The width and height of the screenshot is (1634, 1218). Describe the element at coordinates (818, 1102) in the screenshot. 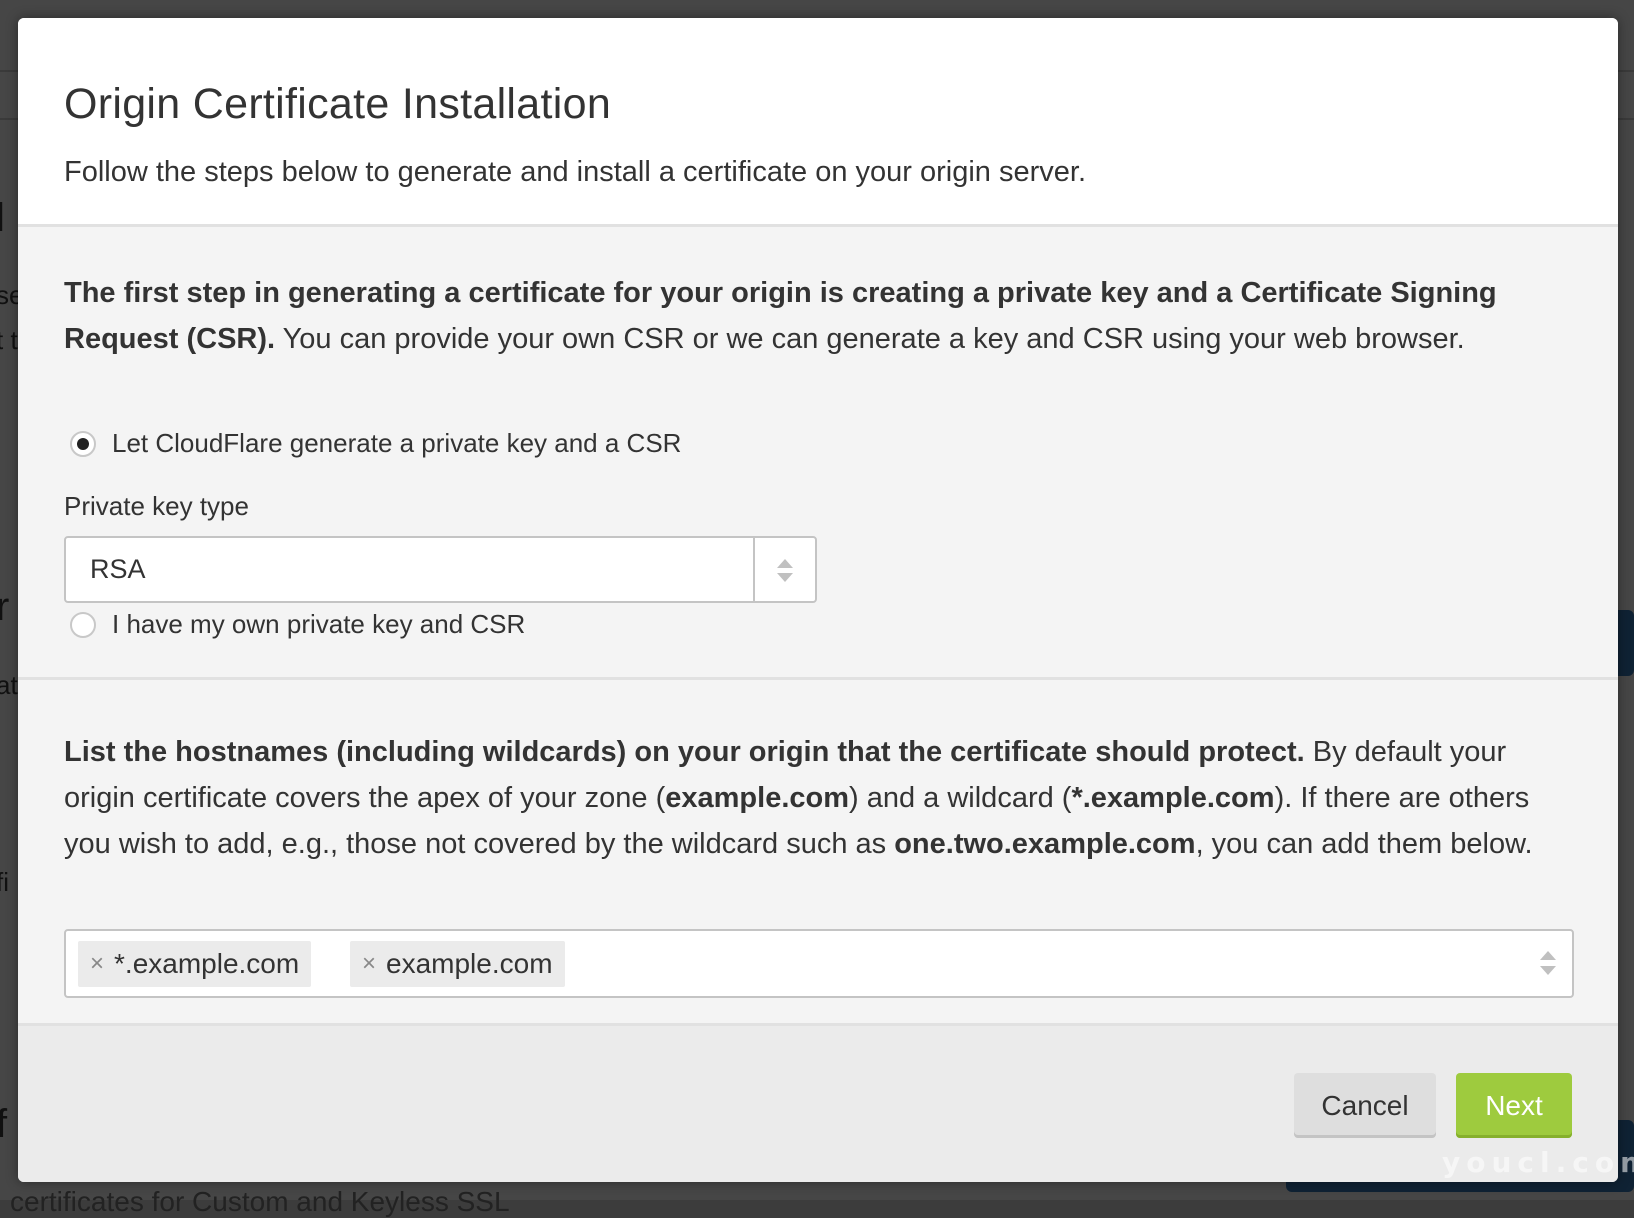

I see `modal-footer: Cancel Next` at that location.